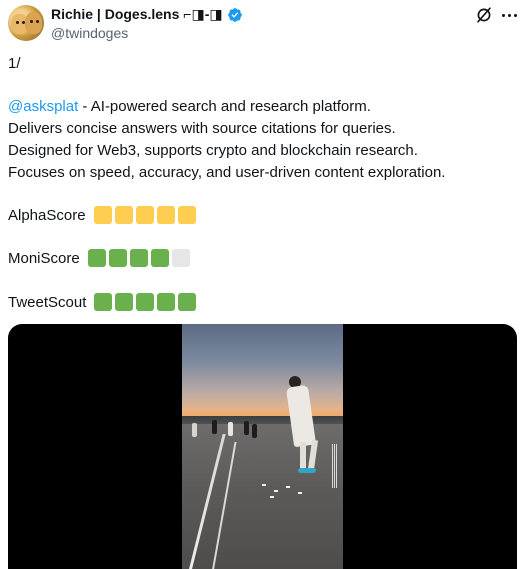 The image size is (525, 569). Describe the element at coordinates (484, 15) in the screenshot. I see `grok-icon` at that location.